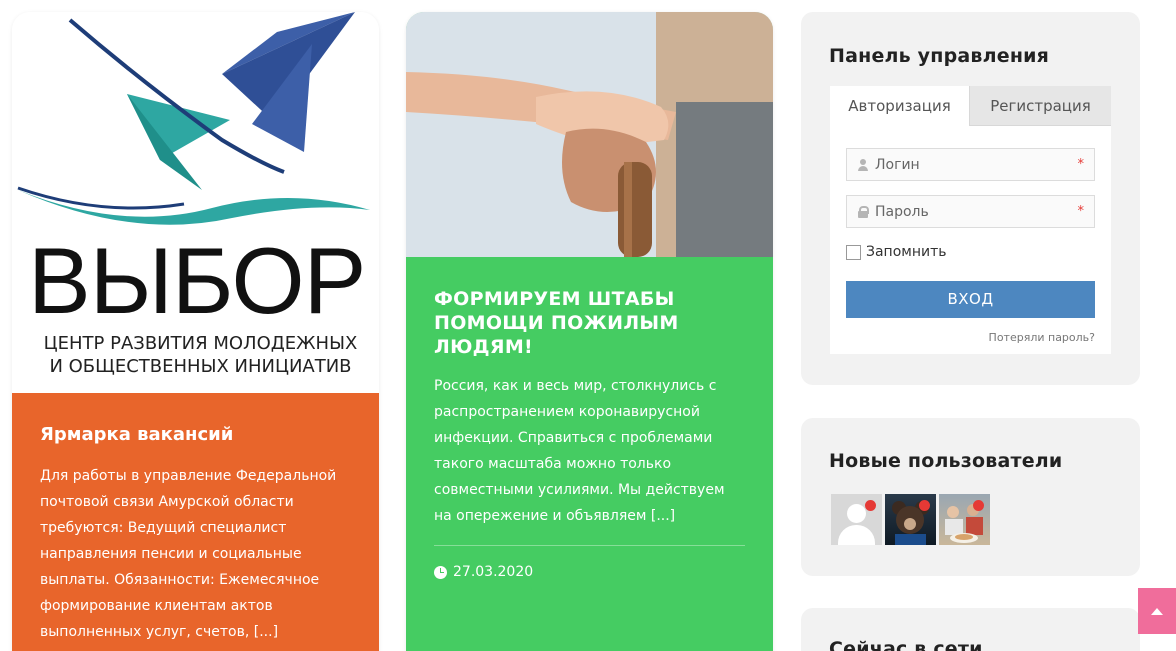 The image size is (1176, 651). What do you see at coordinates (899, 106) in the screenshot?
I see `tab-login: Авторизация` at bounding box center [899, 106].